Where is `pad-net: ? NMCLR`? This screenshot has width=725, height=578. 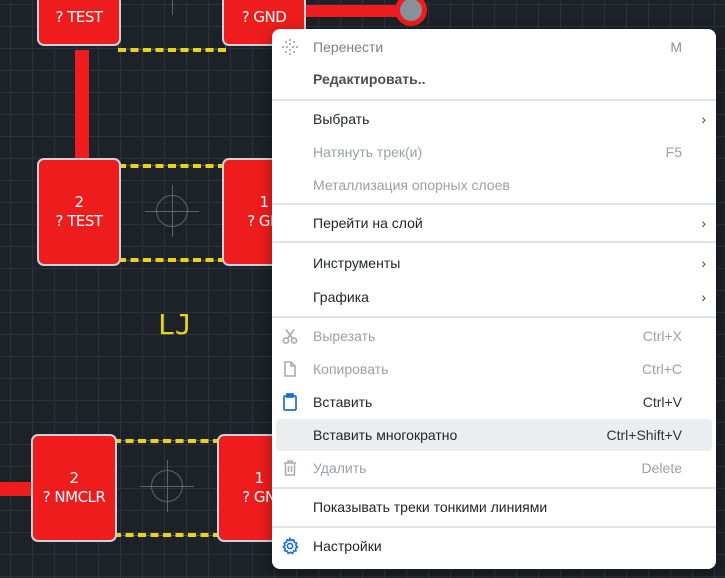 pad-net: ? NMCLR is located at coordinates (74, 497).